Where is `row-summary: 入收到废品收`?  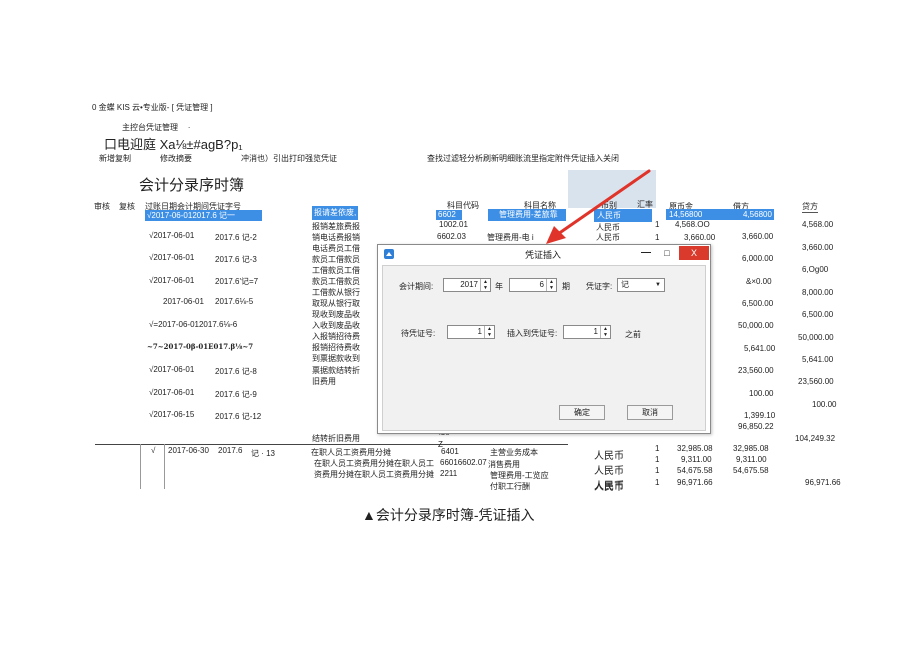
row-summary: 入收到废品收 is located at coordinates (336, 325).